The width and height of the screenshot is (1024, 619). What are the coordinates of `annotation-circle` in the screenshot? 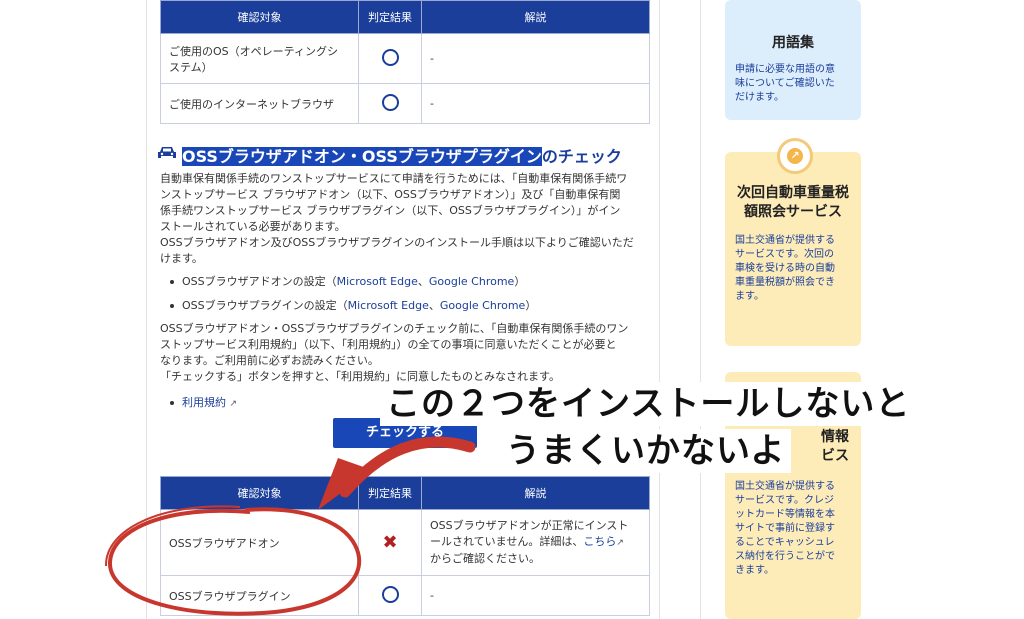 It's located at (234, 561).